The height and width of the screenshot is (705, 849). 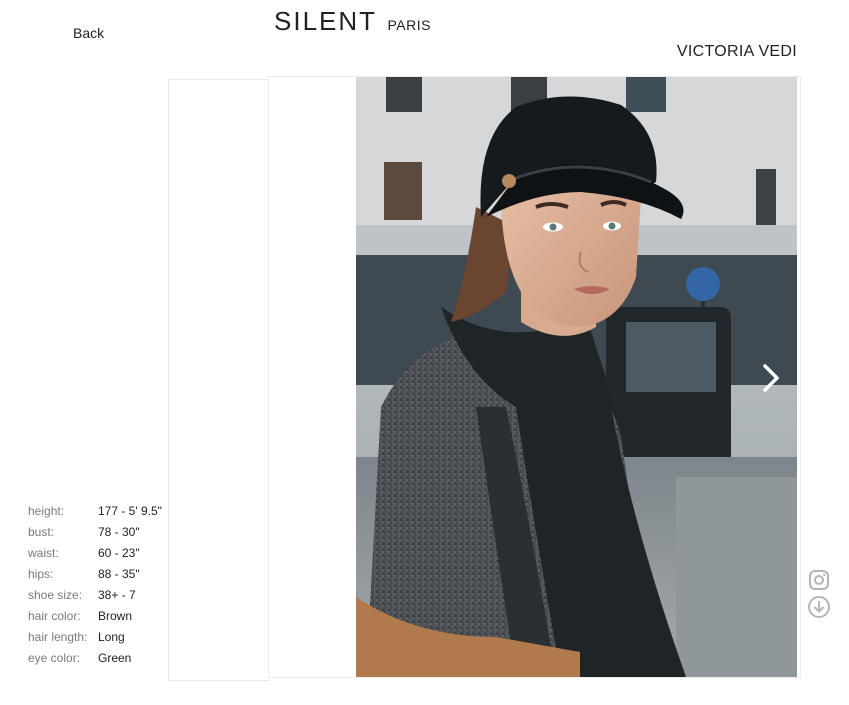 I want to click on gallery-left-panel, so click(x=218, y=380).